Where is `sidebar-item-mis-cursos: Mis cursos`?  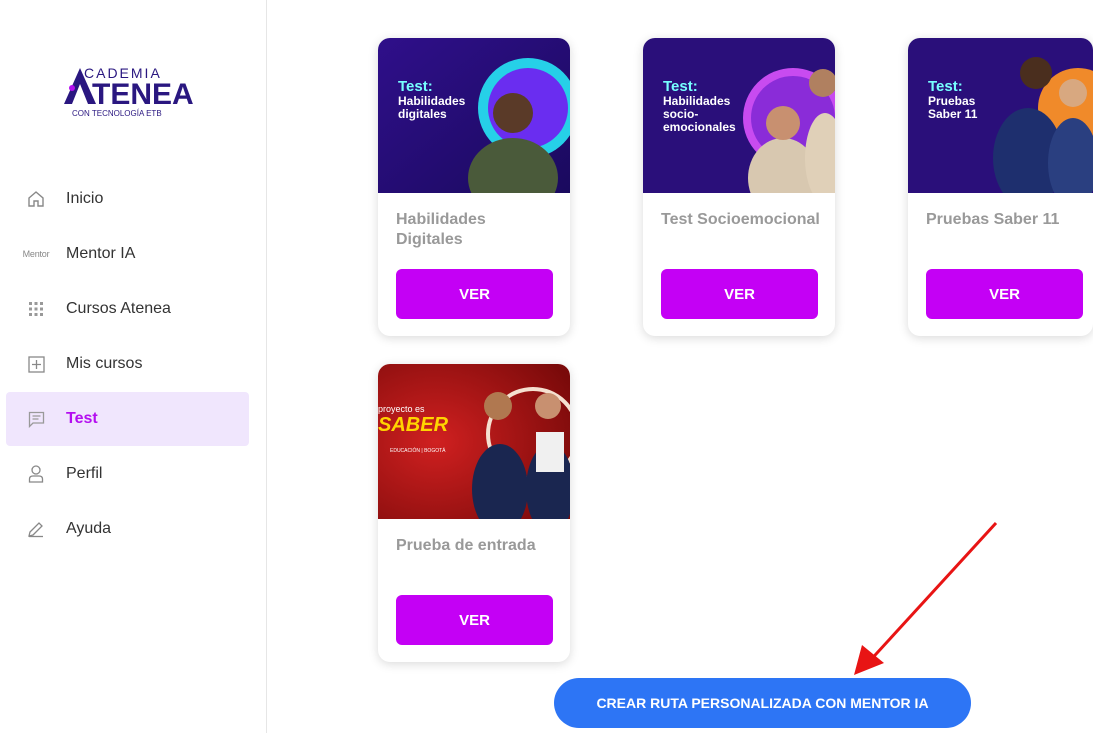 sidebar-item-mis-cursos: Mis cursos is located at coordinates (127, 364).